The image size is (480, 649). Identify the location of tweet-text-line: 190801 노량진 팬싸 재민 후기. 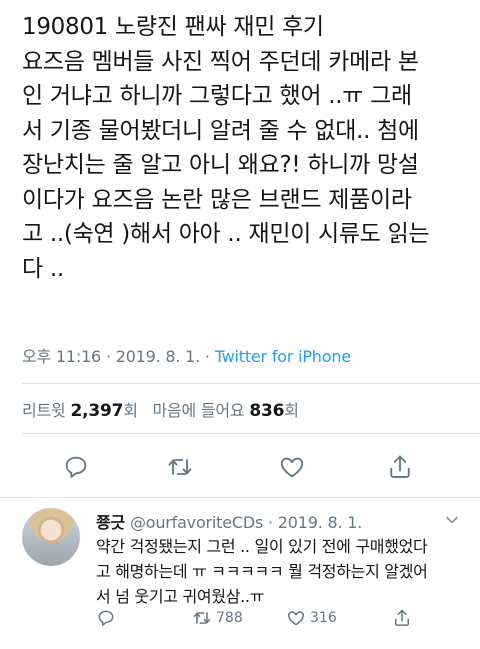
(173, 27).